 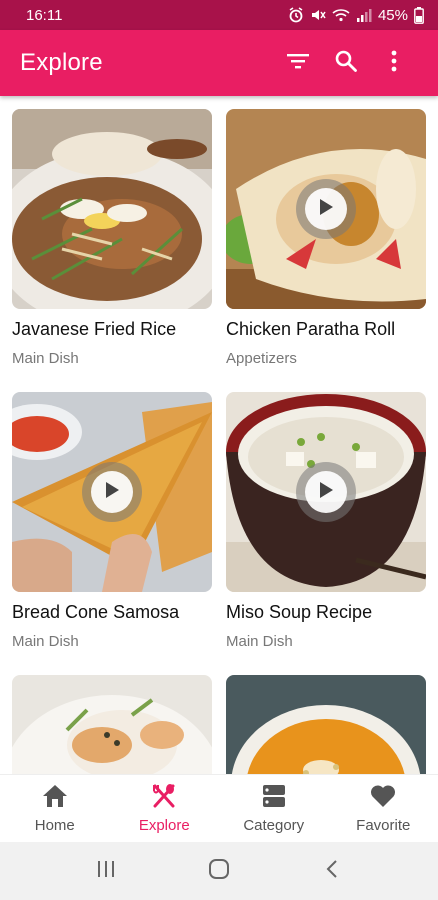 What do you see at coordinates (219, 63) in the screenshot?
I see `app-bar: Explore` at bounding box center [219, 63].